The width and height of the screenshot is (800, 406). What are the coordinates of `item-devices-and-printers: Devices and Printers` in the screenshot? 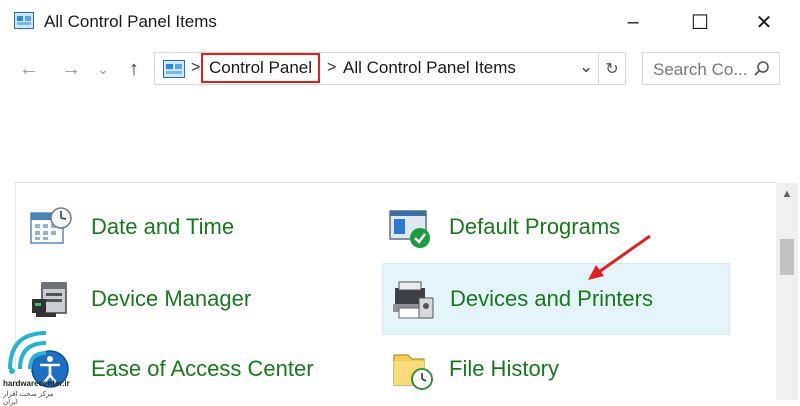 It's located at (556, 299).